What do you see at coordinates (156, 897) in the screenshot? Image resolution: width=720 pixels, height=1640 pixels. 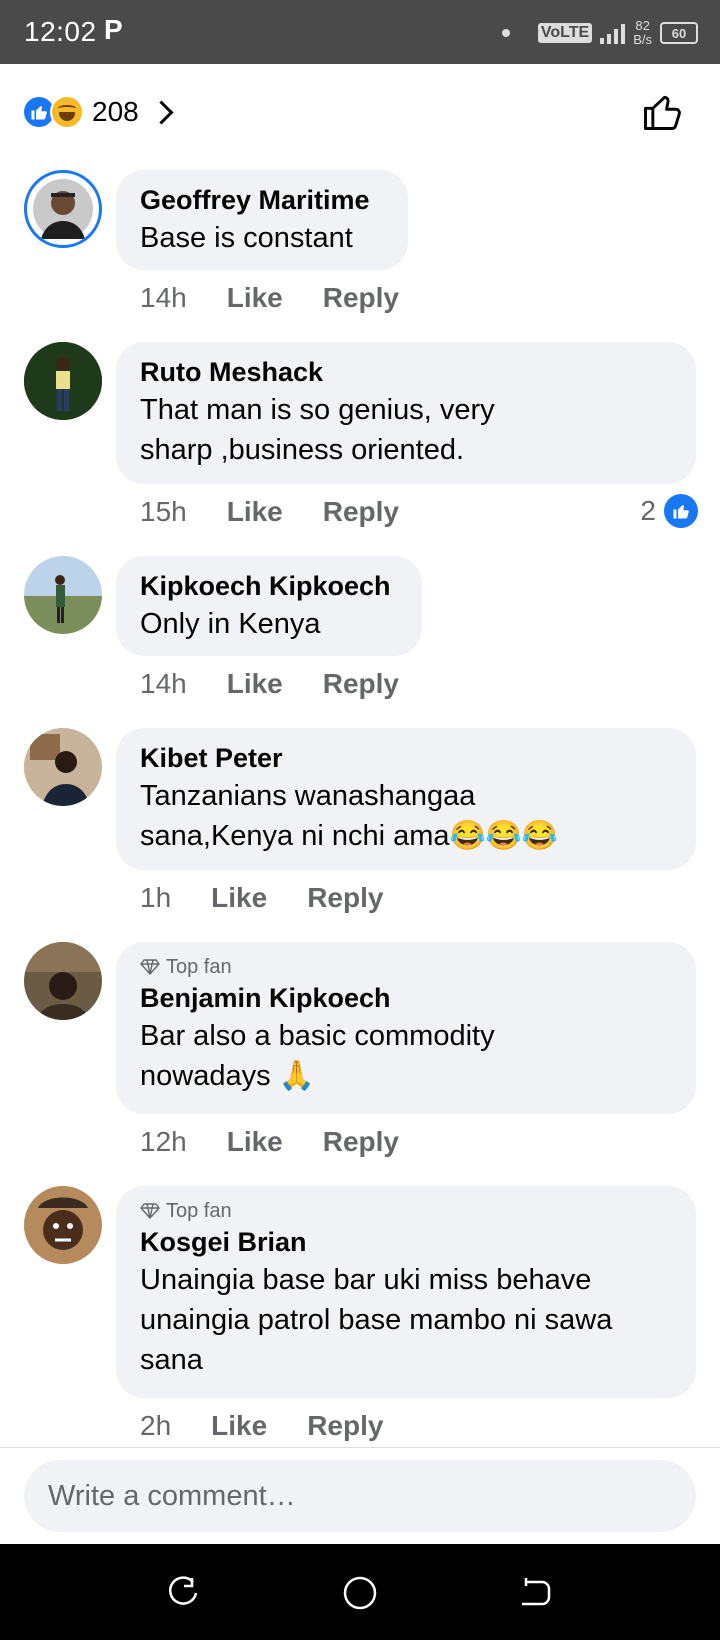 I see `comment-time: 1h` at bounding box center [156, 897].